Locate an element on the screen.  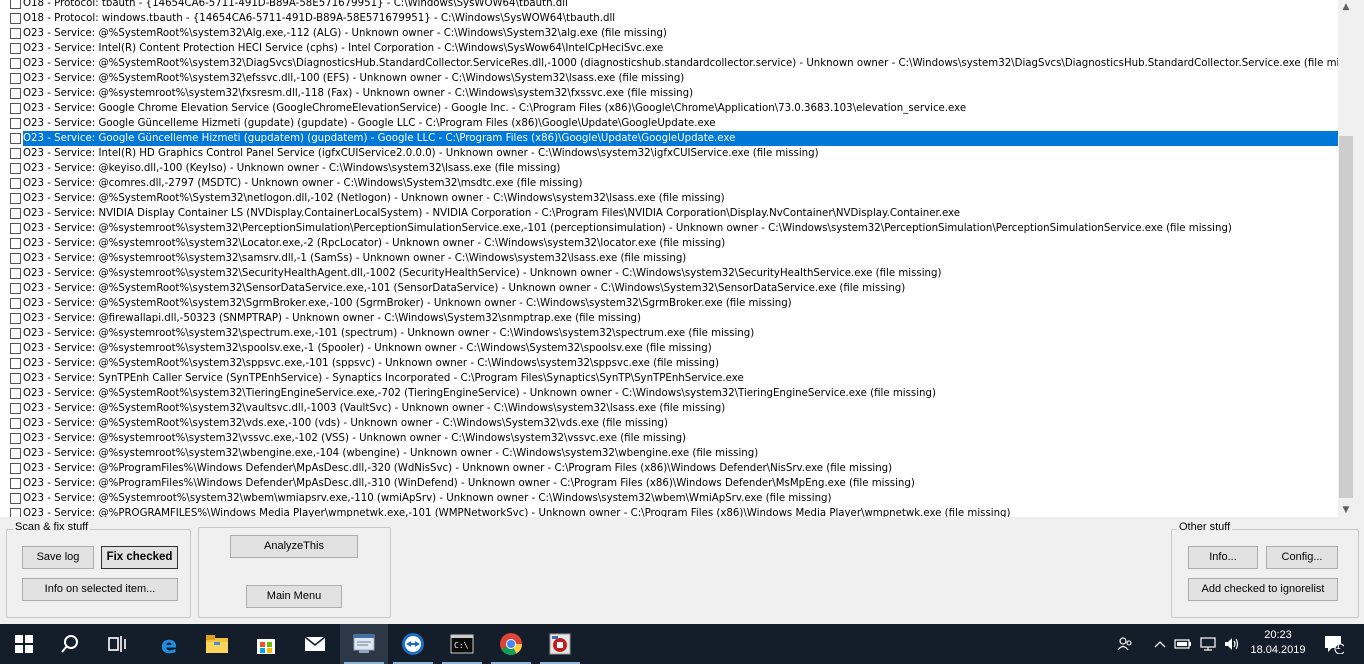
add-to-ignorelist-button: Add checked to ignorelist is located at coordinates (1263, 589).